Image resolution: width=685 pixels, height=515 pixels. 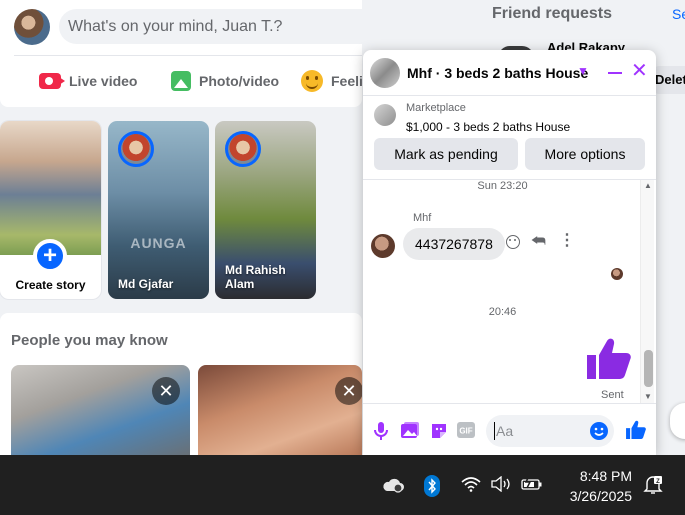 I want to click on chevron-down-icon: ▼, so click(x=583, y=71).